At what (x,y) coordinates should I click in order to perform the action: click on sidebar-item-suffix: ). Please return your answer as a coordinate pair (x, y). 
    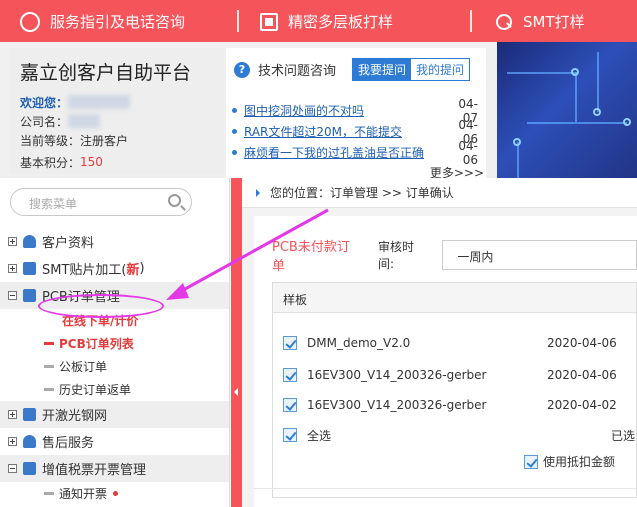
    Looking at the image, I should click on (142, 268).